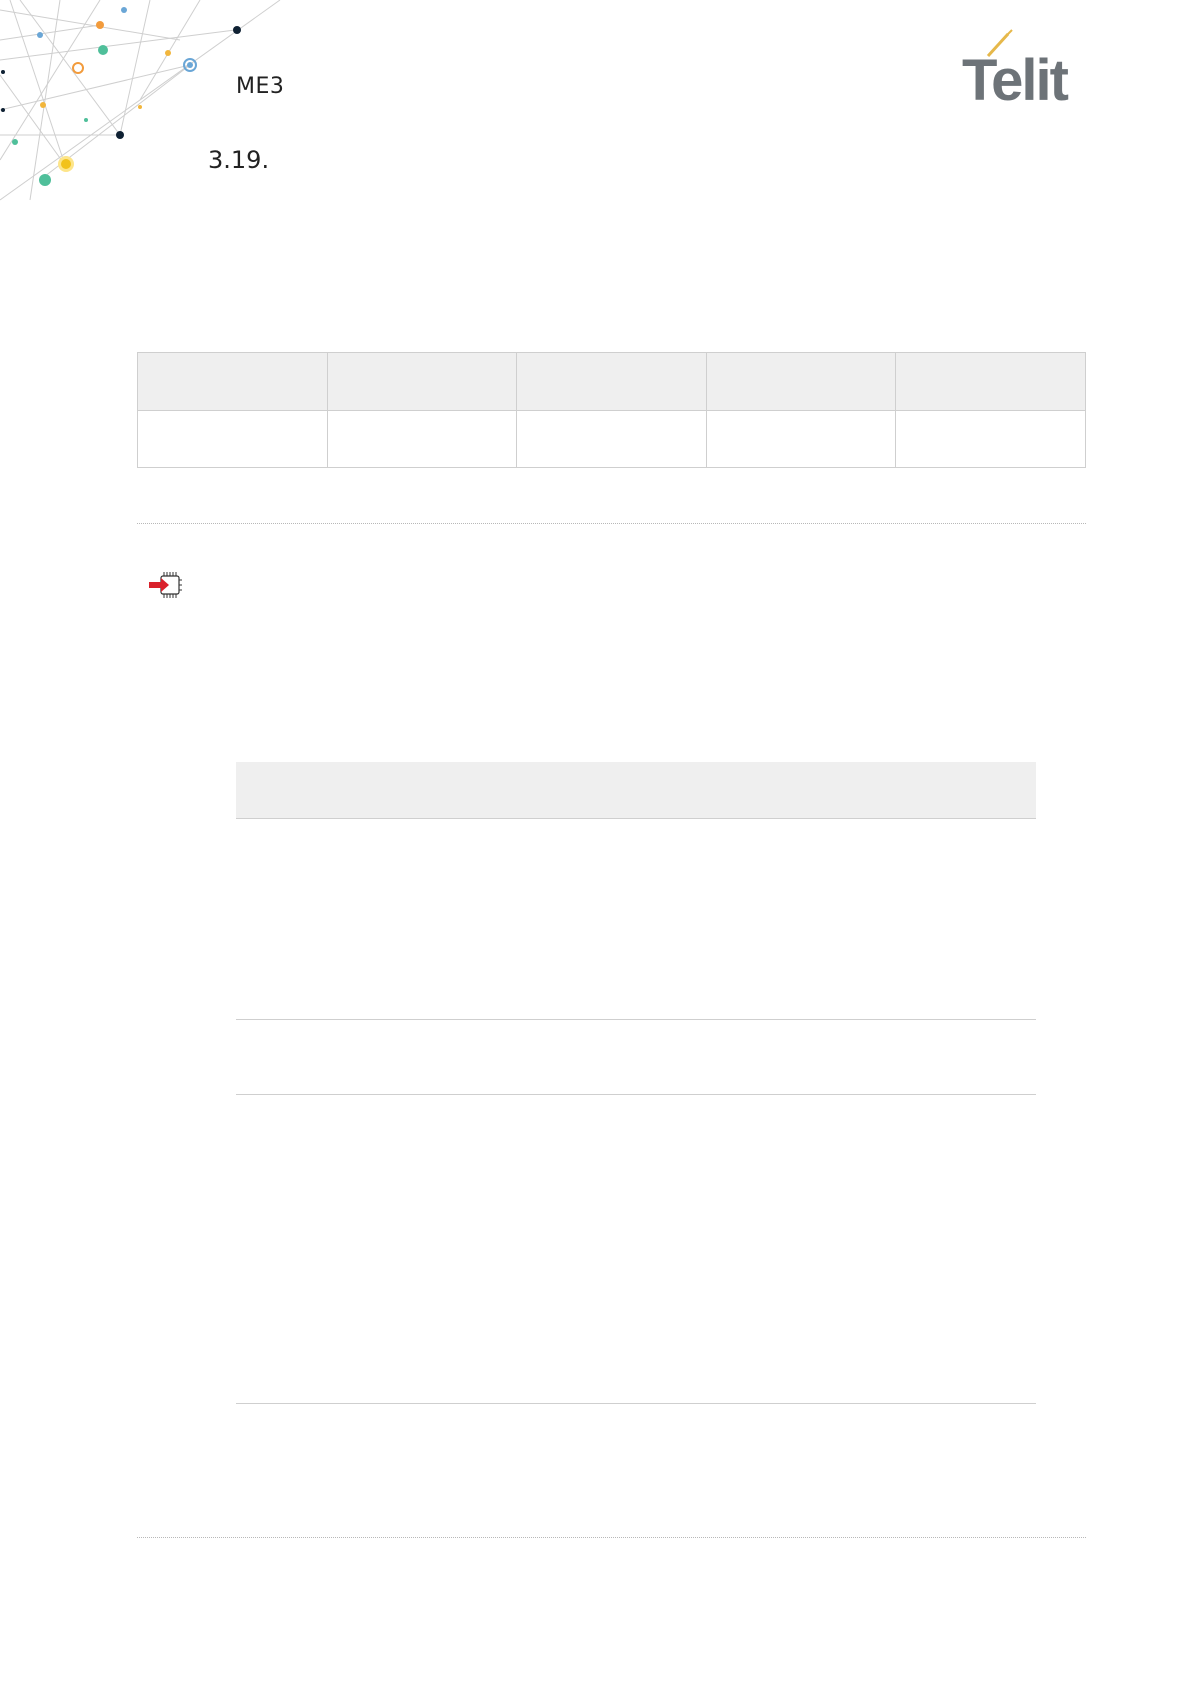 This screenshot has height=1684, width=1191. What do you see at coordinates (1015, 77) in the screenshot?
I see `svg-text: Telit` at bounding box center [1015, 77].